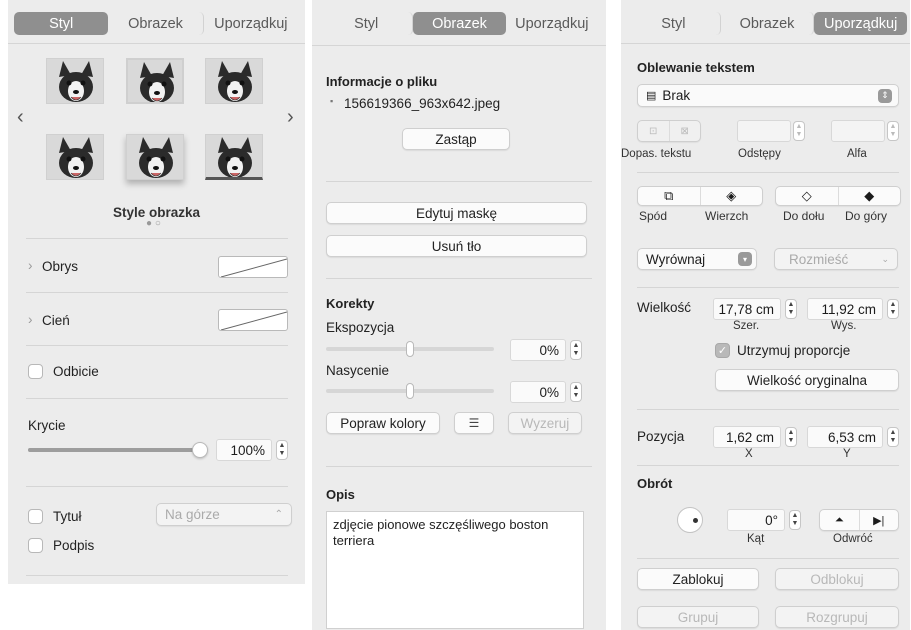  Describe the element at coordinates (847, 454) in the screenshot. I see `y-label: Y` at that location.